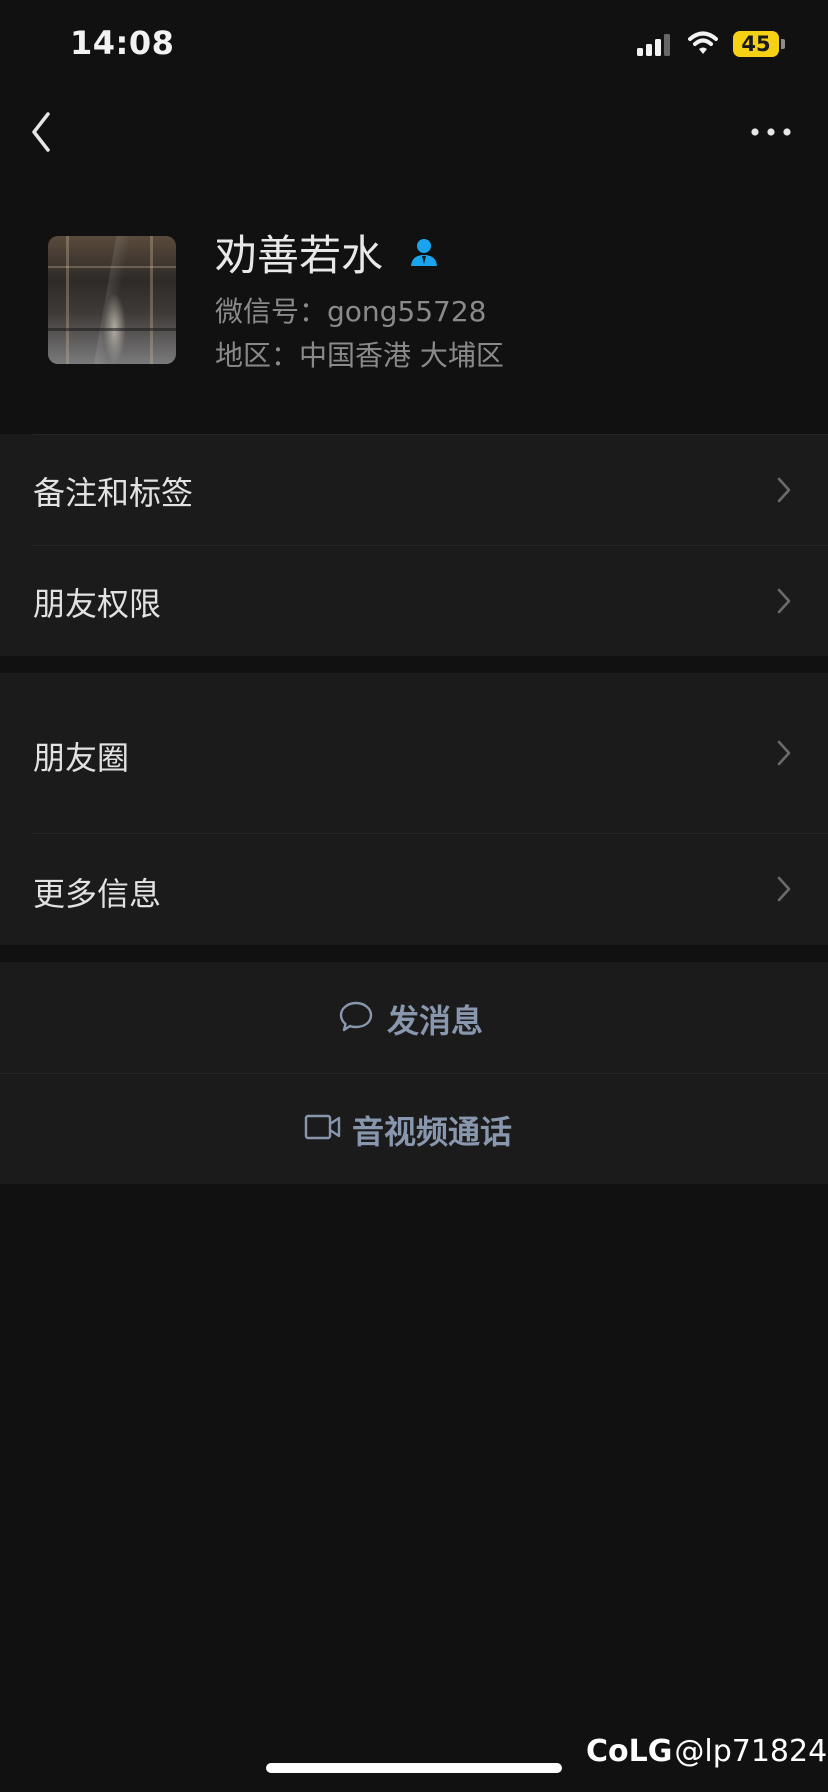 This screenshot has height=1792, width=828. What do you see at coordinates (97, 894) in the screenshot?
I see `more-info-label: 更多信息` at bounding box center [97, 894].